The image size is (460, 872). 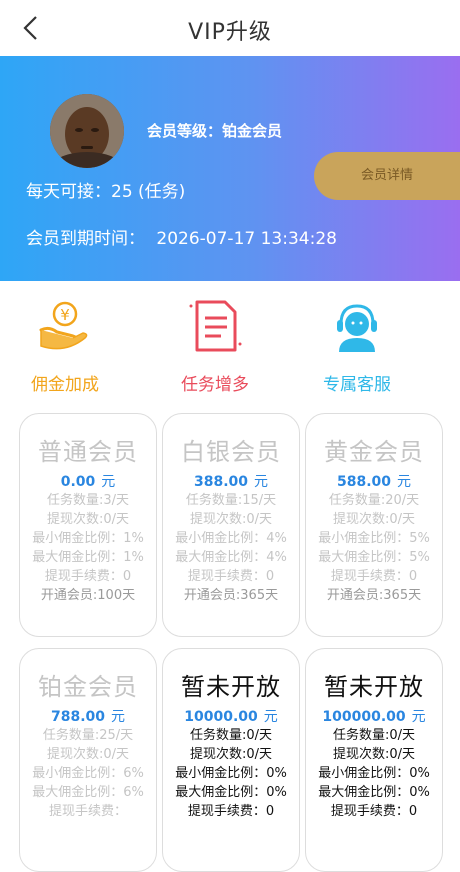 I want to click on card-row: 任务数量:20/天, so click(x=374, y=500).